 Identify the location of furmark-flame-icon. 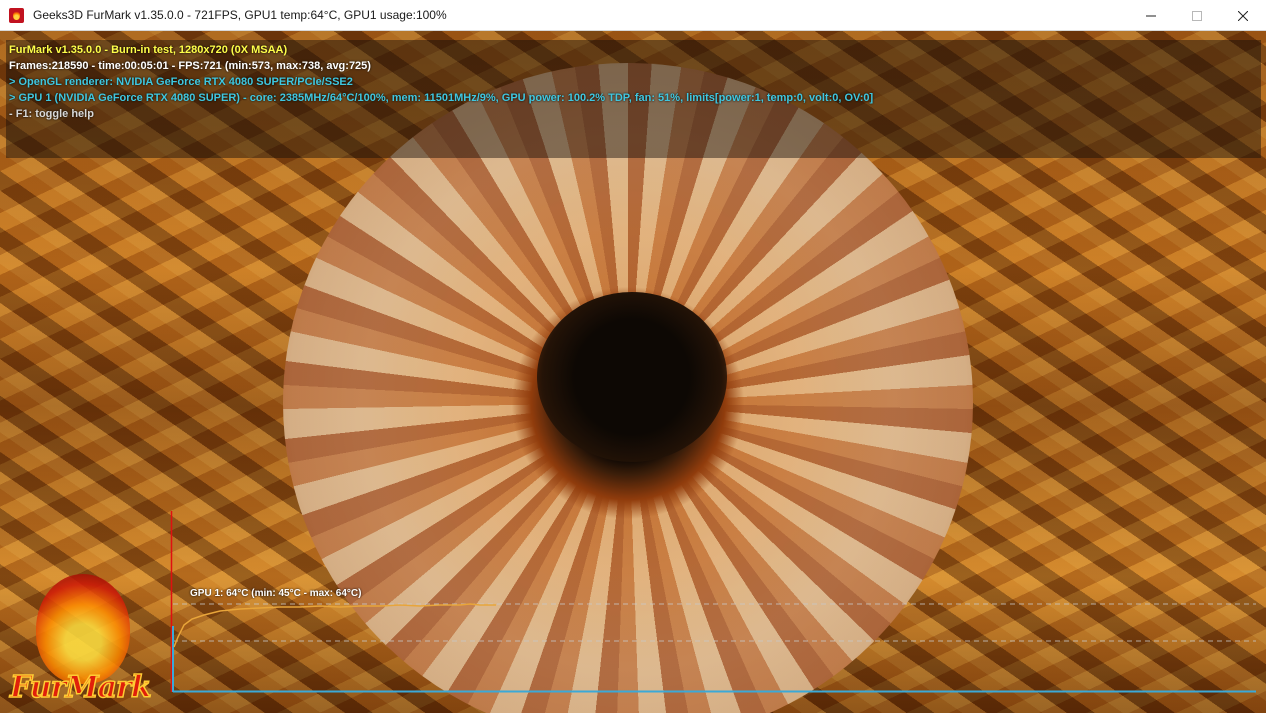
(83, 629).